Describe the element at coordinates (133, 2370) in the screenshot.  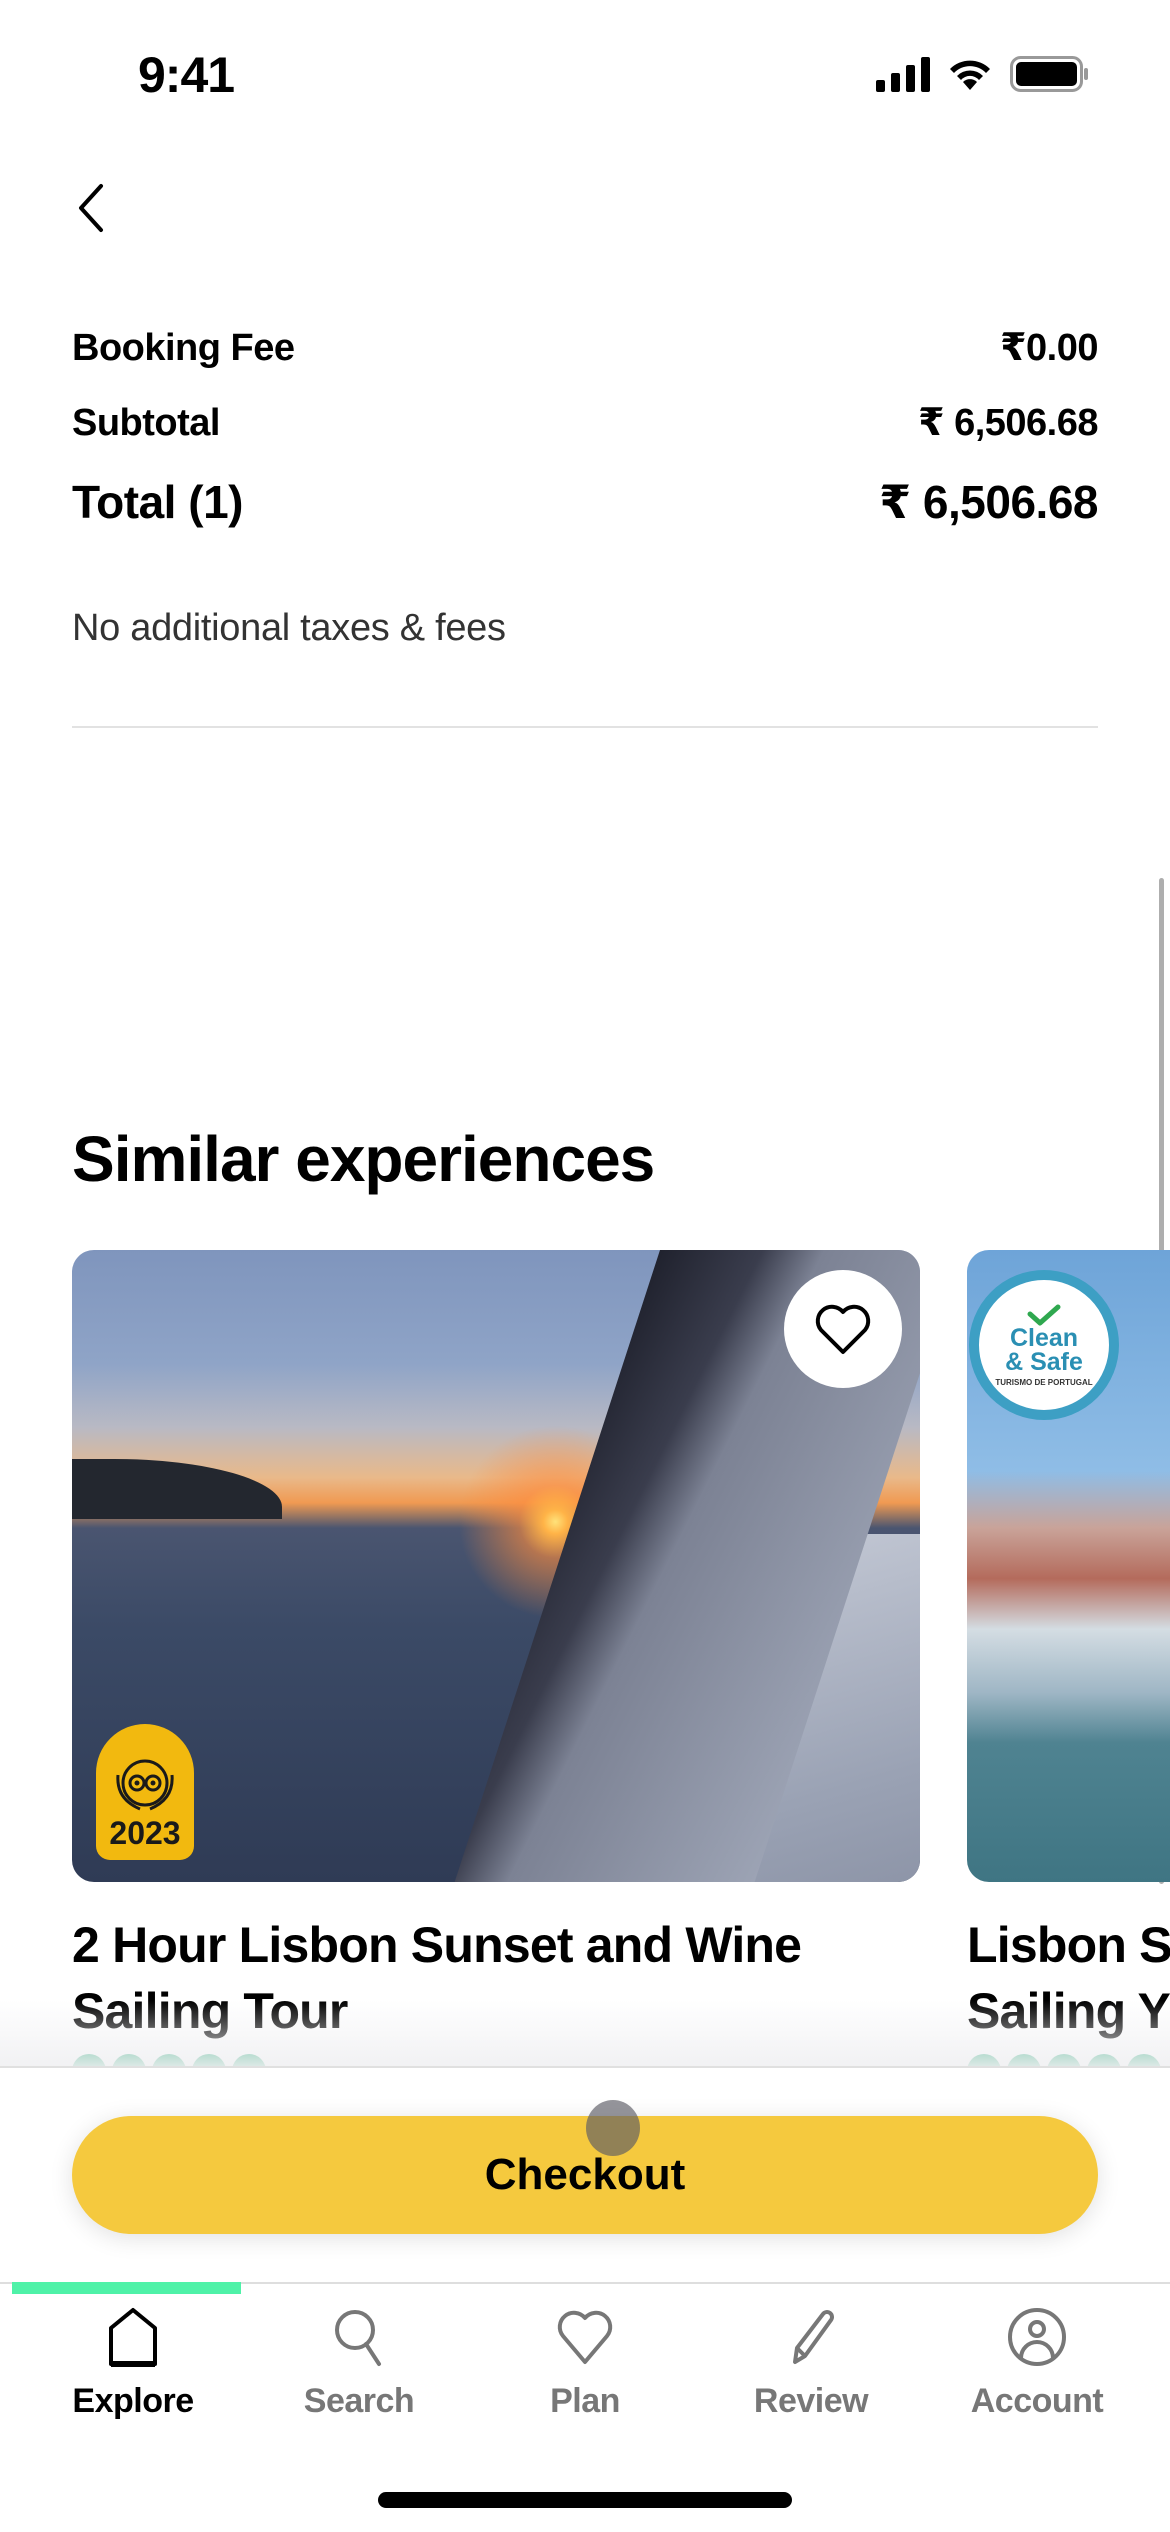
I see `tab-explore: Explore` at that location.